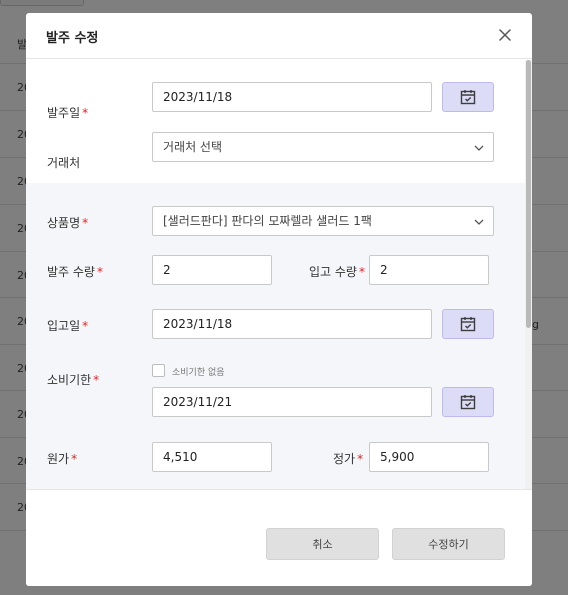 This screenshot has width=568, height=595. Describe the element at coordinates (64, 163) in the screenshot. I see `vendor-label: 거래처` at that location.